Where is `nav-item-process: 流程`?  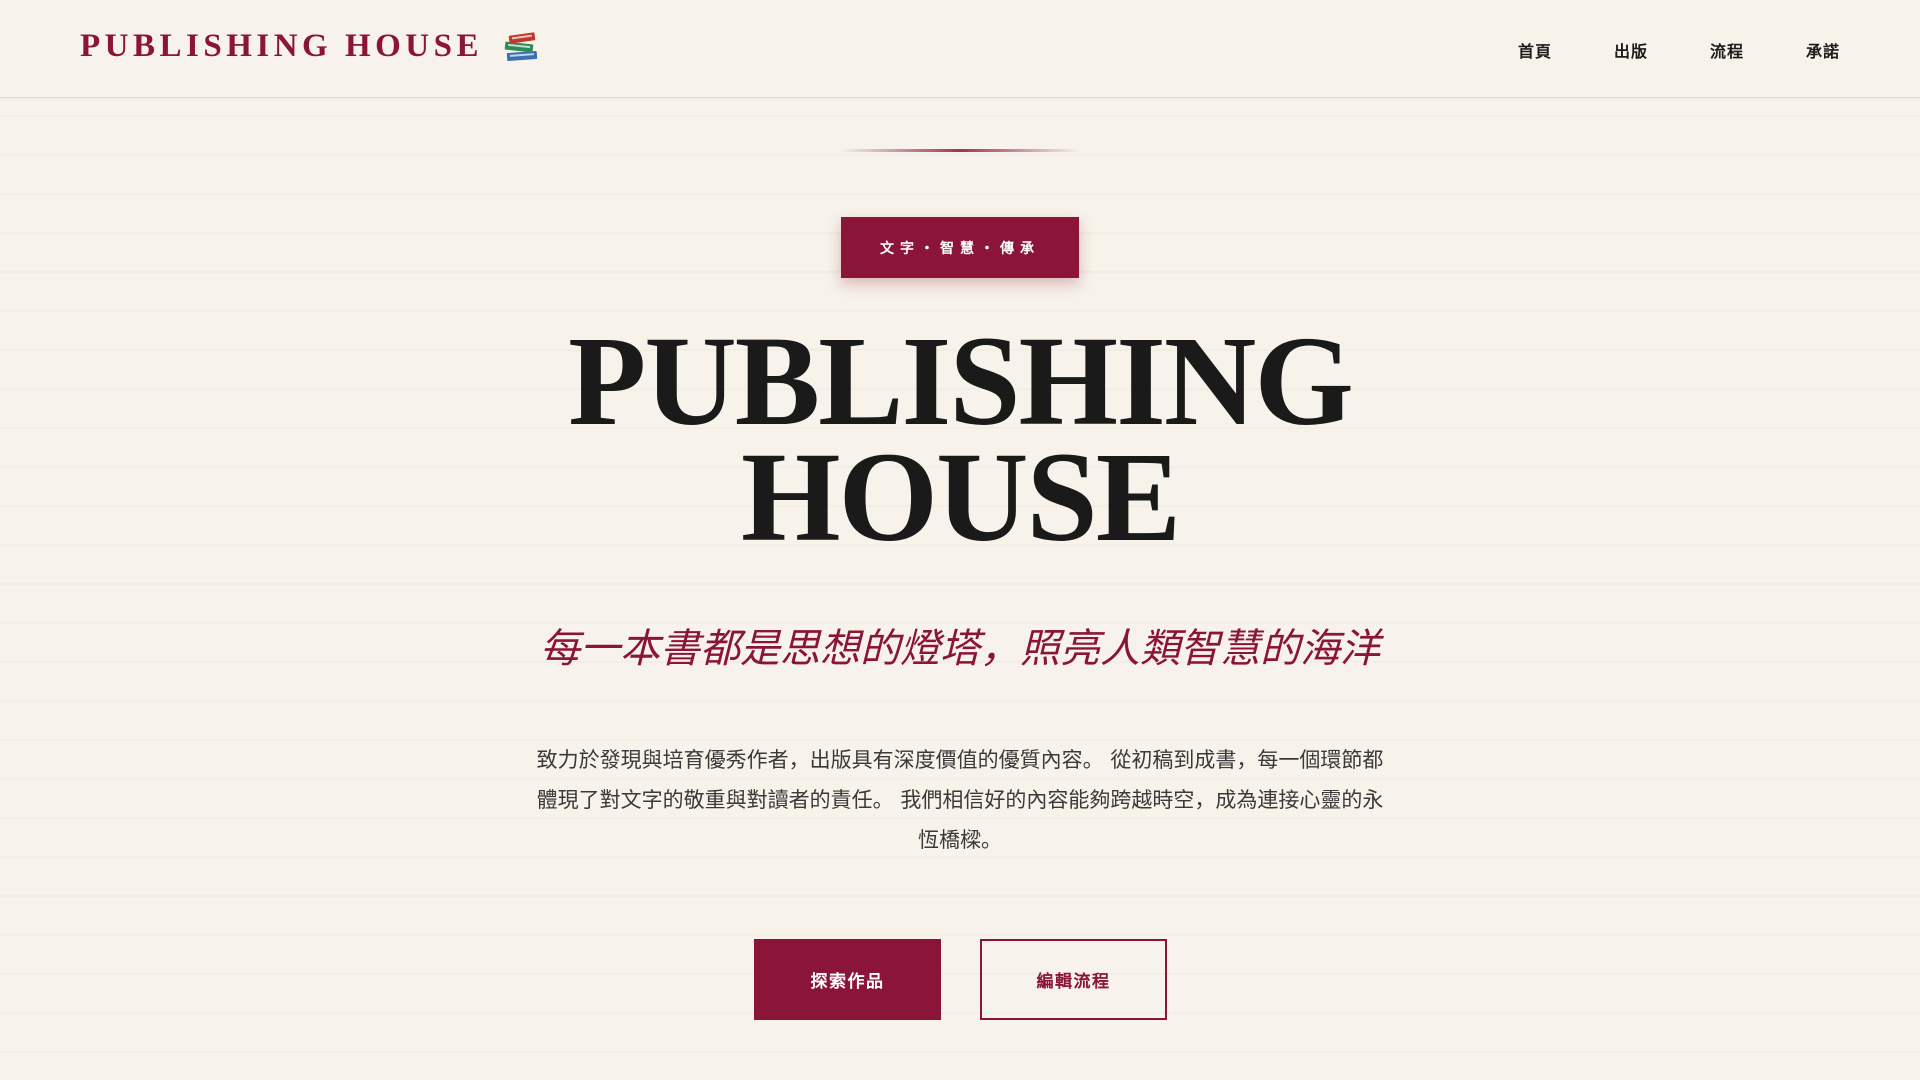
nav-item-process: 流程 is located at coordinates (1727, 50).